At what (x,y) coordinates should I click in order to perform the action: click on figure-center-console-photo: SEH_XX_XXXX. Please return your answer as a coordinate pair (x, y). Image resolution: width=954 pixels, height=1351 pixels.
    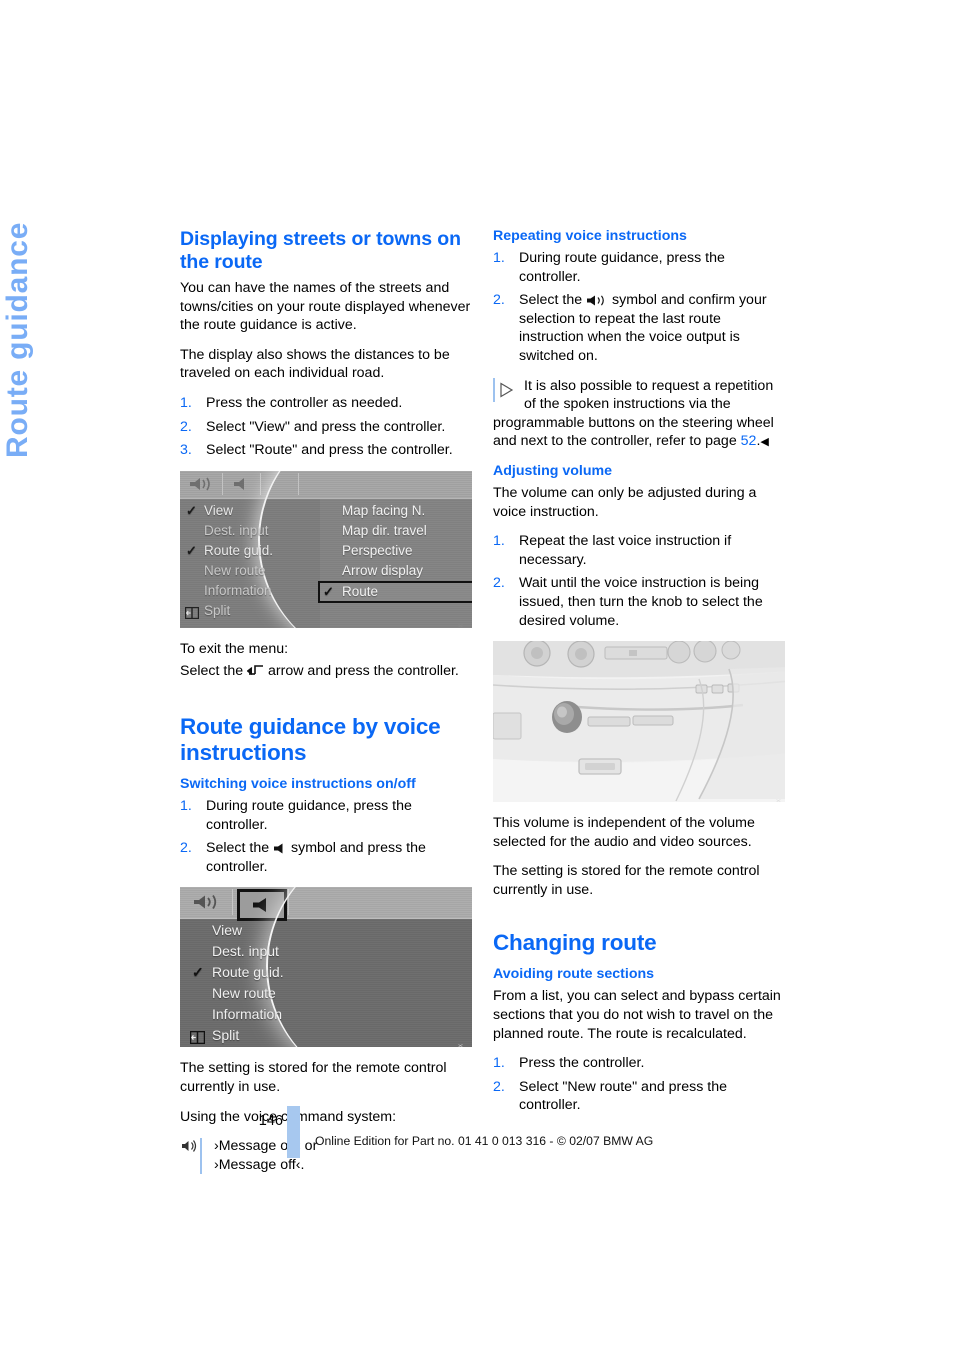
    Looking at the image, I should click on (639, 722).